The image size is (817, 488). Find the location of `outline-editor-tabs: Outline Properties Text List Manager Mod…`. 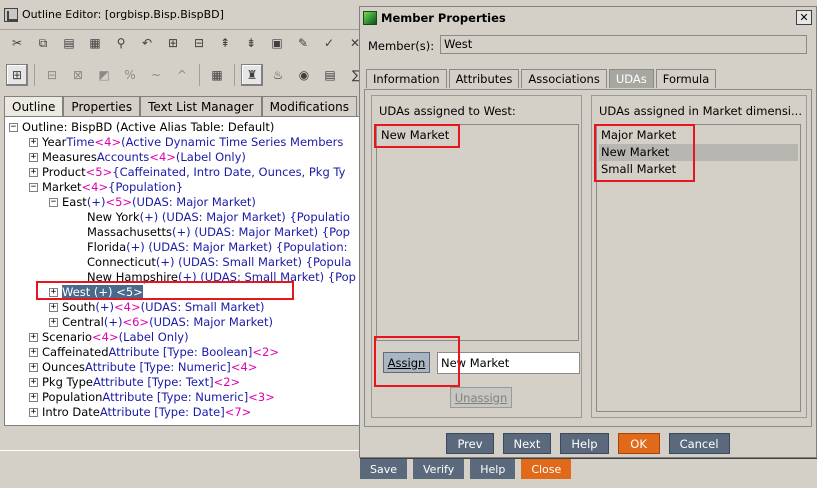

outline-editor-tabs: Outline Properties Text List Manager Mod… is located at coordinates (180, 106).